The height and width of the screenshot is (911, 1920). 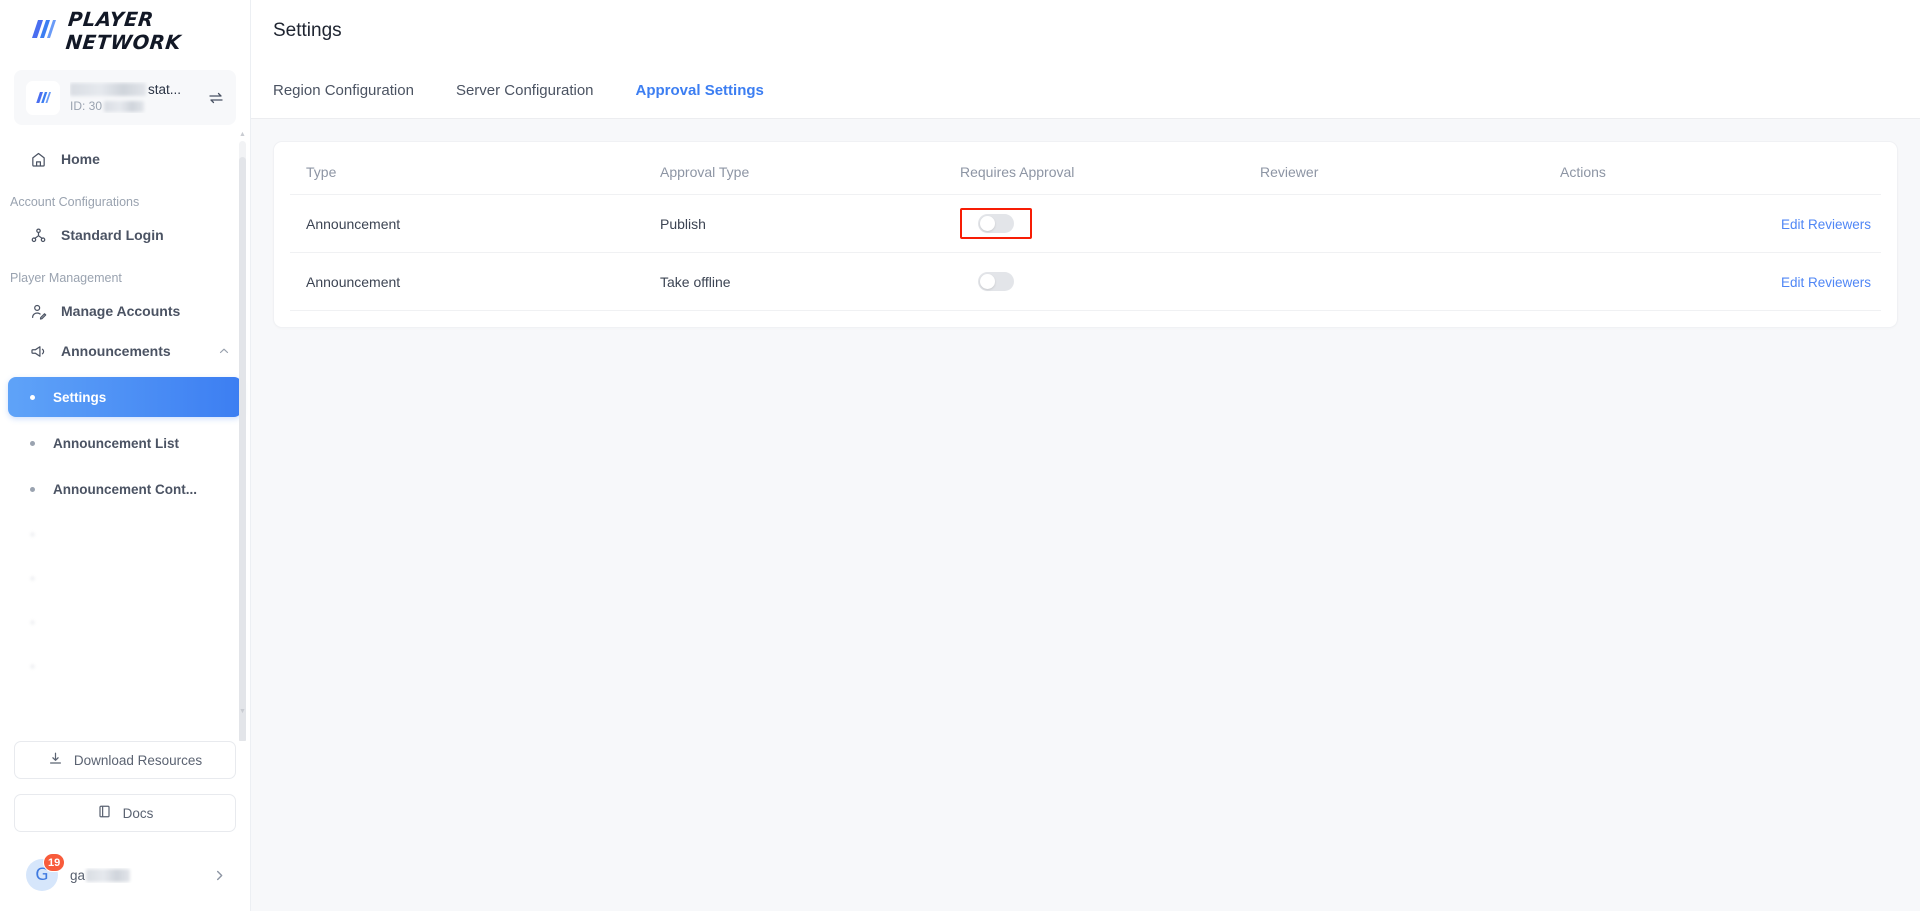 I want to click on scroll-up-arrow-icon: ▲, so click(x=242, y=134).